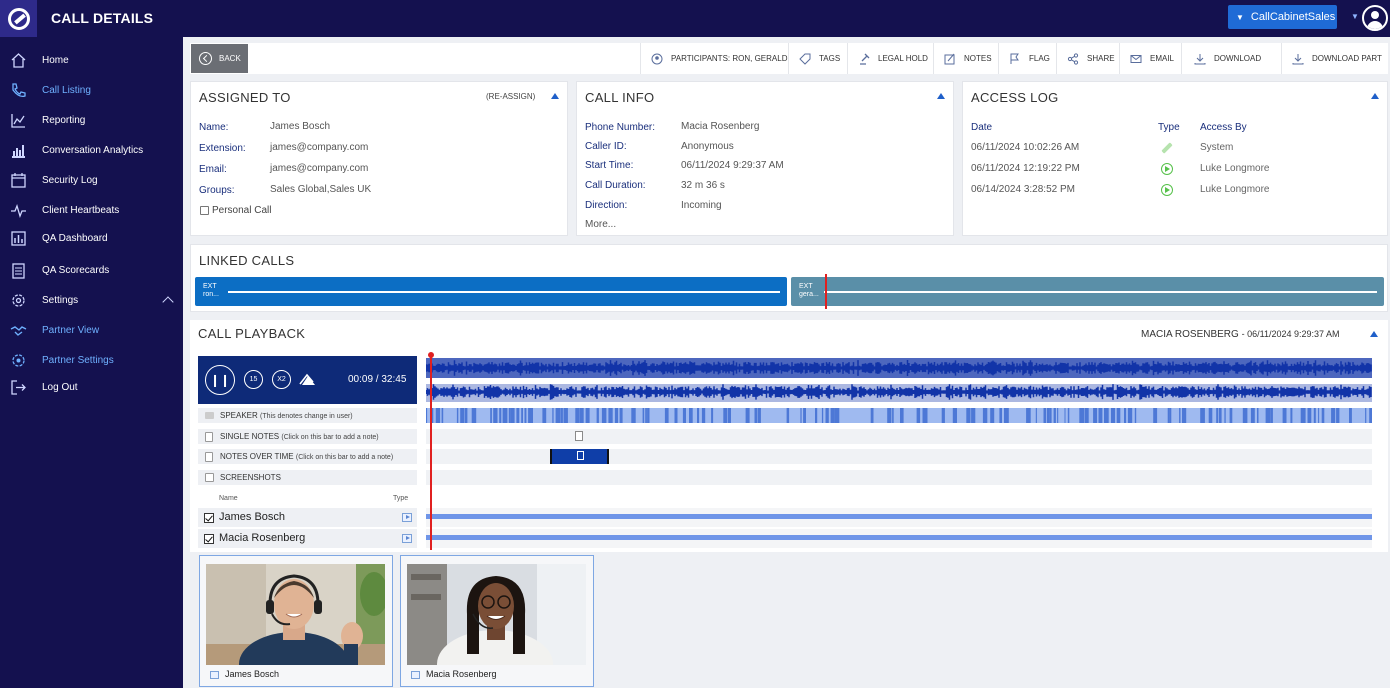 Image resolution: width=1390 pixels, height=688 pixels. What do you see at coordinates (965, 58) in the screenshot?
I see `notes-button: NOTES` at bounding box center [965, 58].